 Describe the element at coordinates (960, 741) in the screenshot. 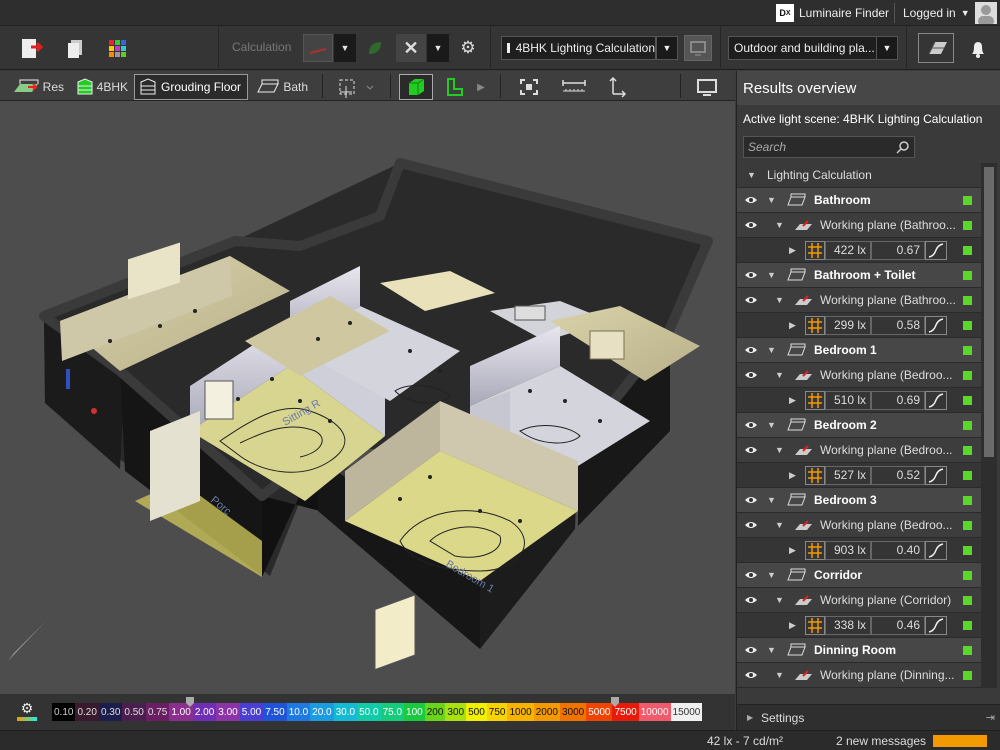

I see `messages-indicator` at that location.